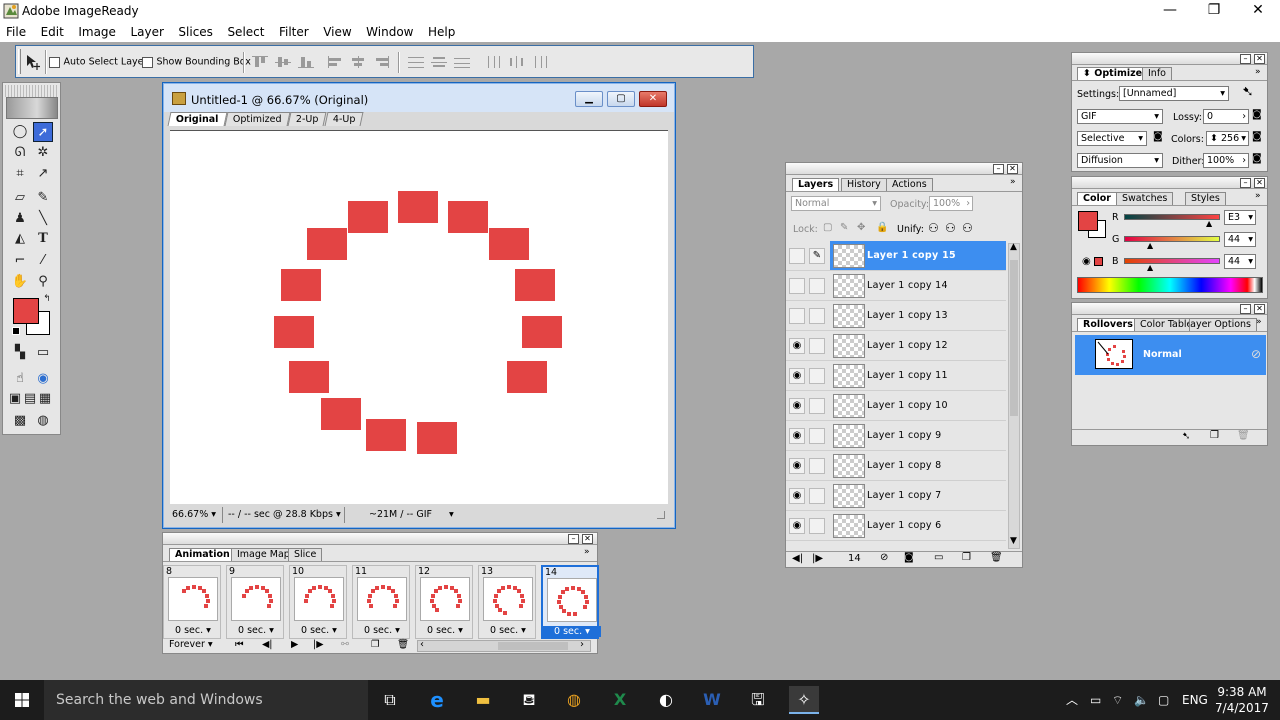 The height and width of the screenshot is (720, 1280). What do you see at coordinates (666, 700) in the screenshot?
I see `recorder-app-icon: ◐` at bounding box center [666, 700].